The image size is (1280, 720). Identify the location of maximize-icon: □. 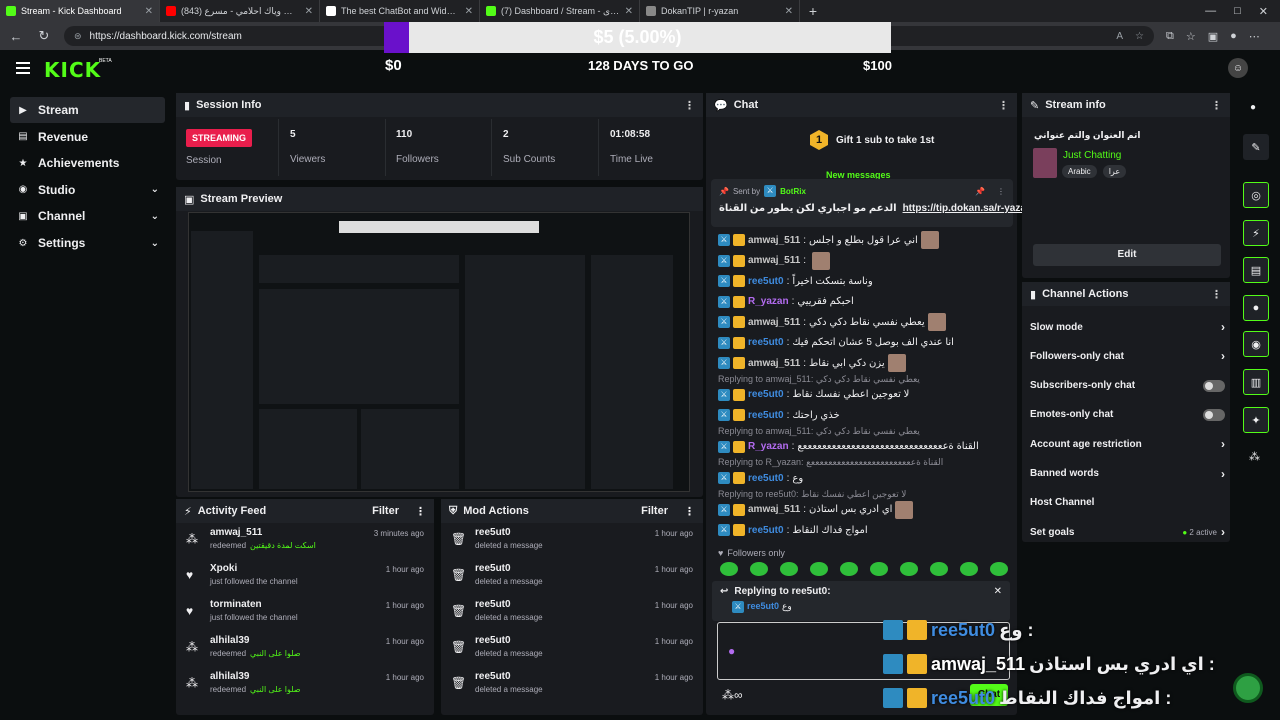
(1237, 11).